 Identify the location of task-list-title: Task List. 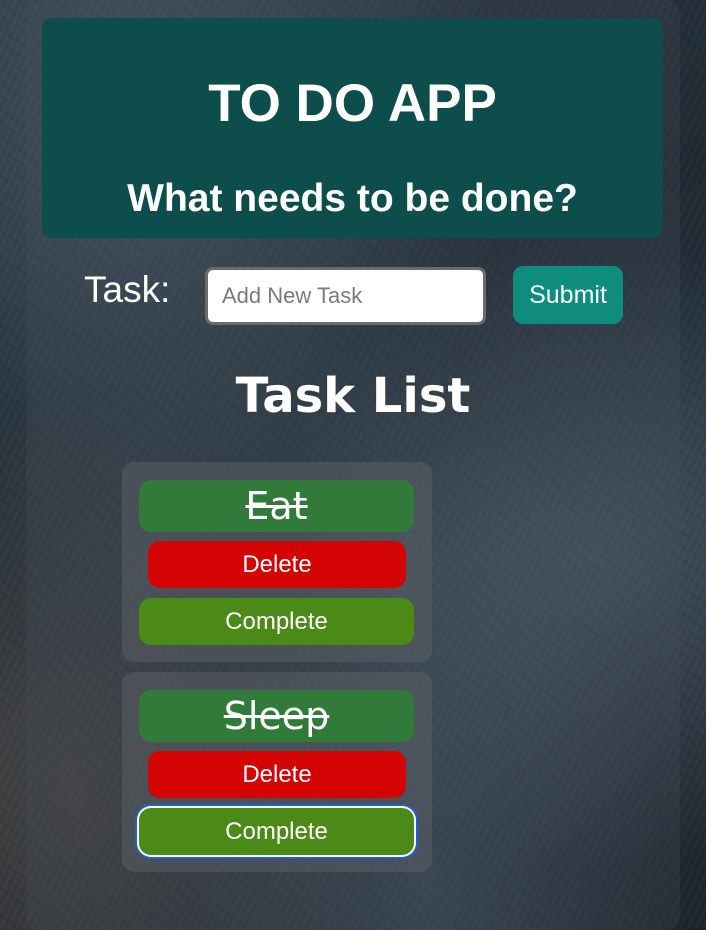
(353, 396).